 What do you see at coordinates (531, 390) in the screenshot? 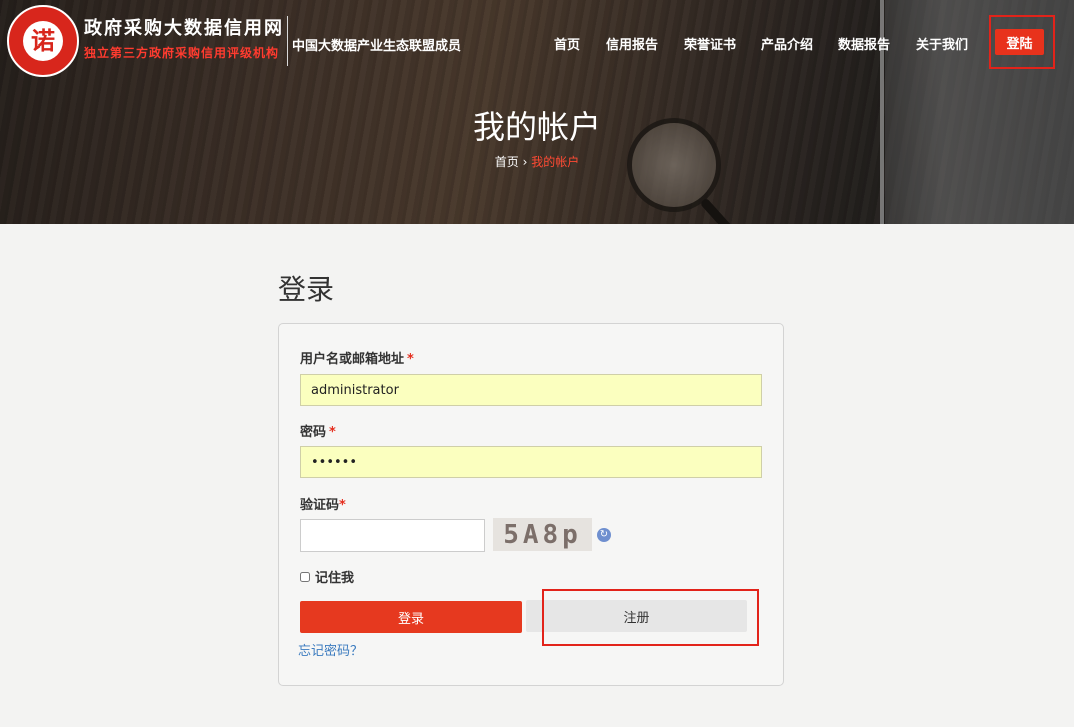
I see `username-field` at bounding box center [531, 390].